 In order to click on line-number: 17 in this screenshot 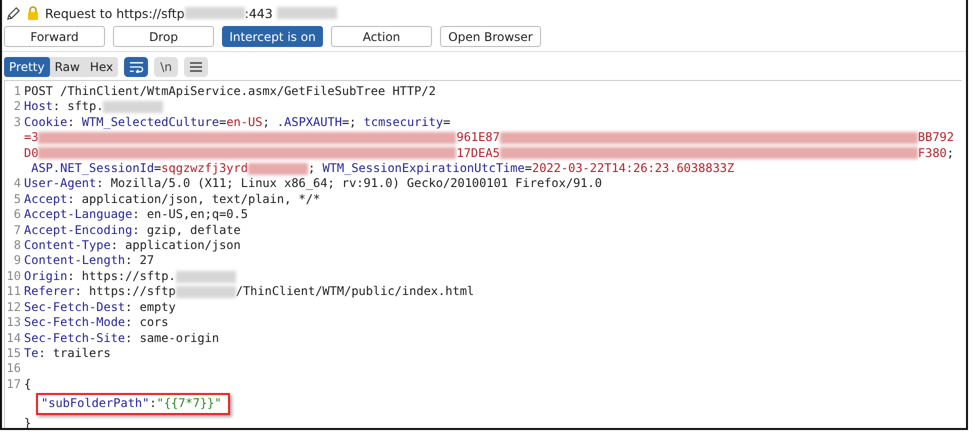, I will do `click(13, 383)`.